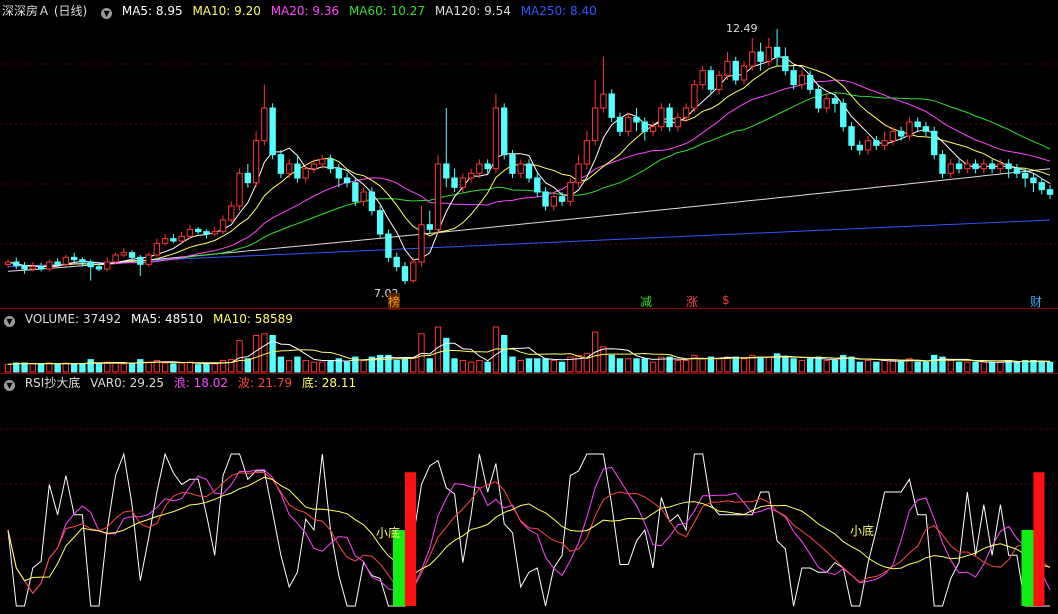  Describe the element at coordinates (529, 341) in the screenshot. I see `volume-chart` at that location.